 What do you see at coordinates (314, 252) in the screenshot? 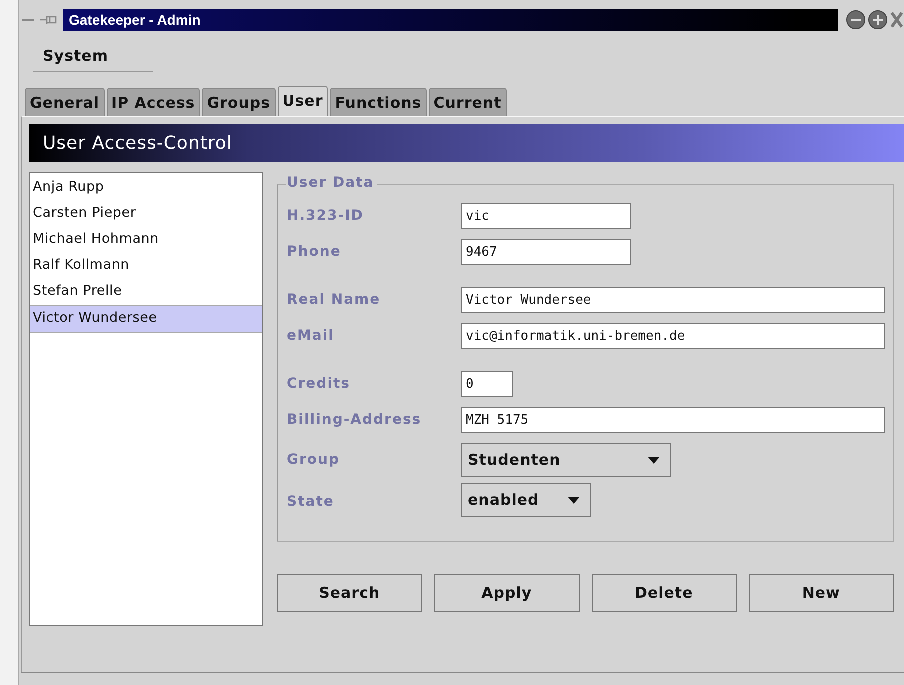
I see `field-label: Phone` at bounding box center [314, 252].